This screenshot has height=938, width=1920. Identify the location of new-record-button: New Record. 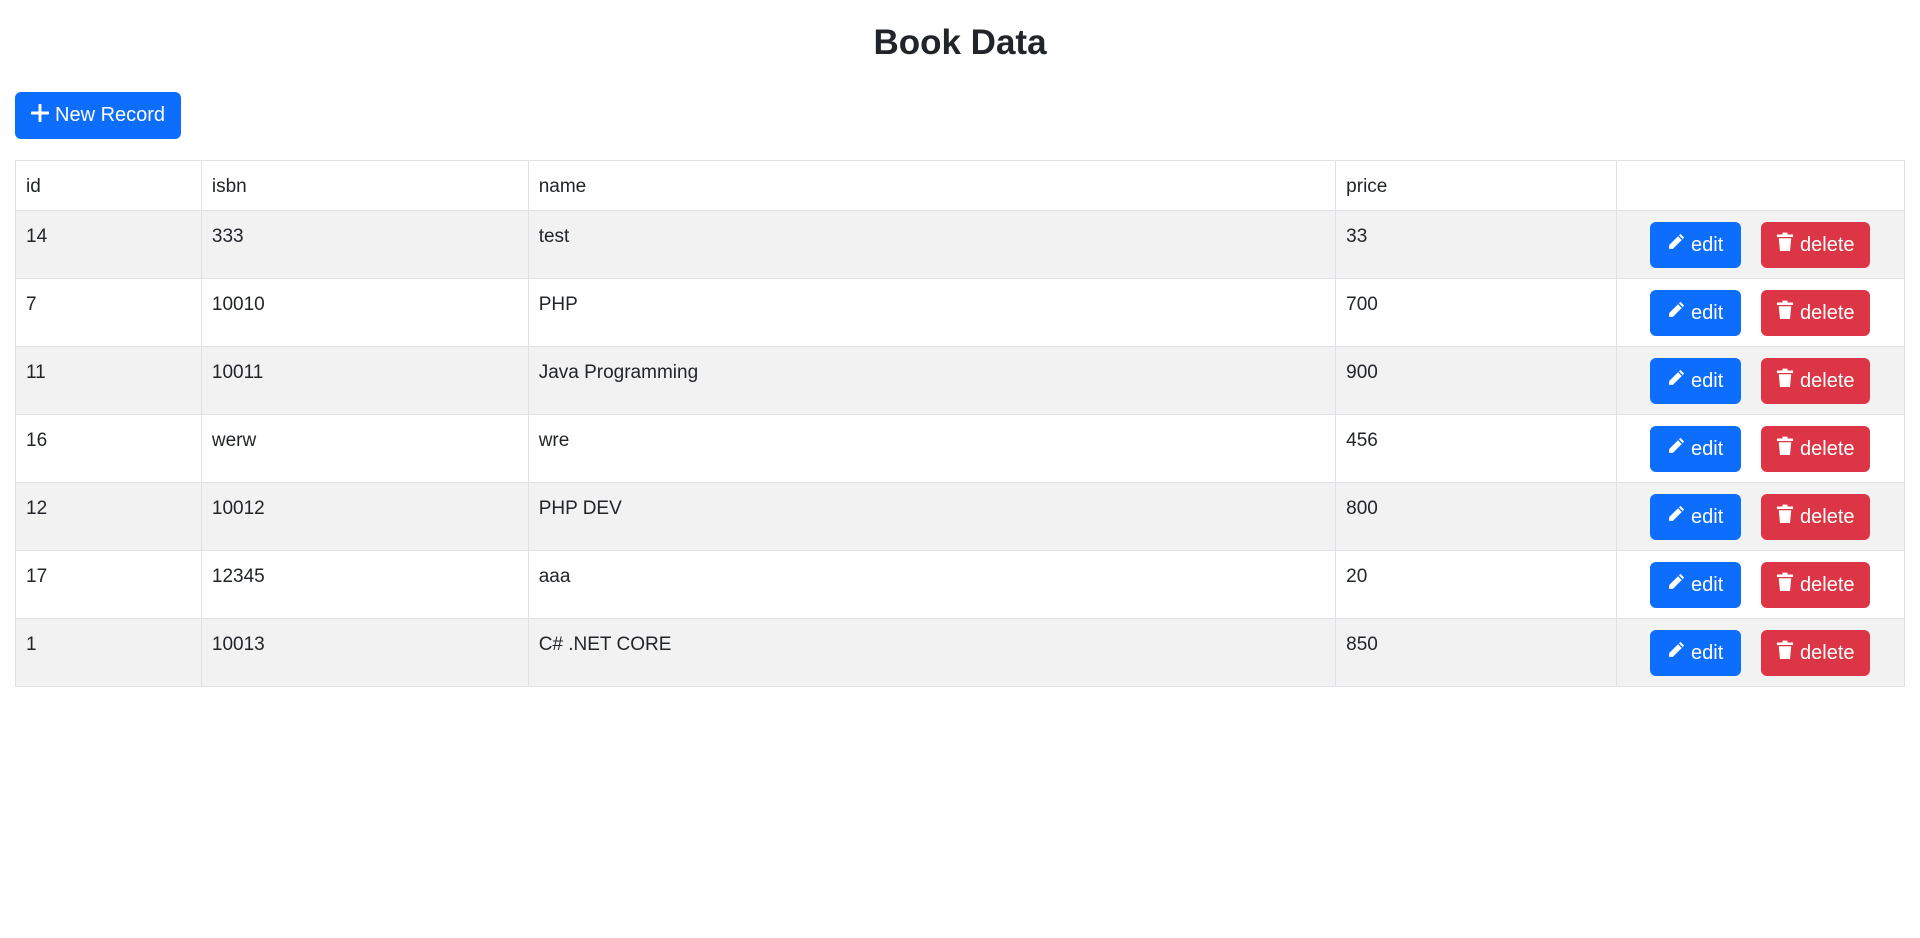
(98, 115).